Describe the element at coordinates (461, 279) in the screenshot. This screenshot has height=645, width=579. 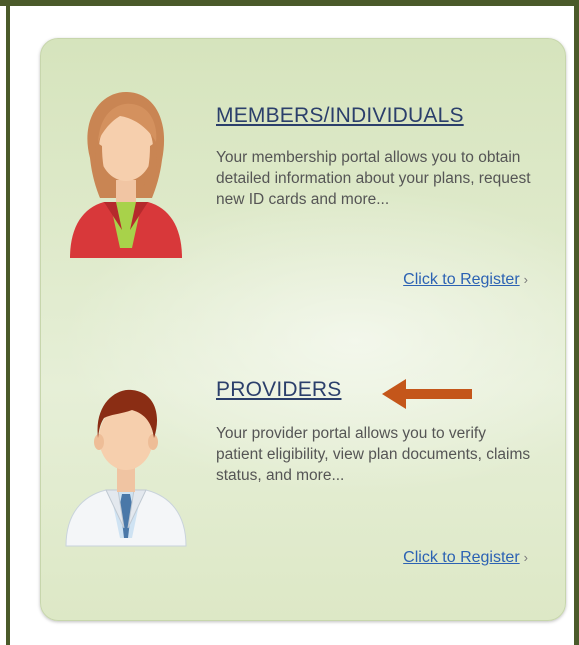
I see `members-register-label: Click to Register` at that location.